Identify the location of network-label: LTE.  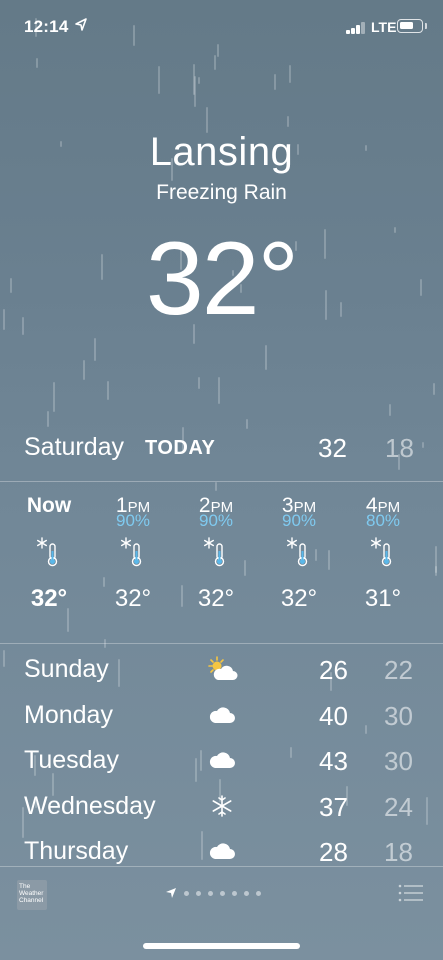
(384, 27).